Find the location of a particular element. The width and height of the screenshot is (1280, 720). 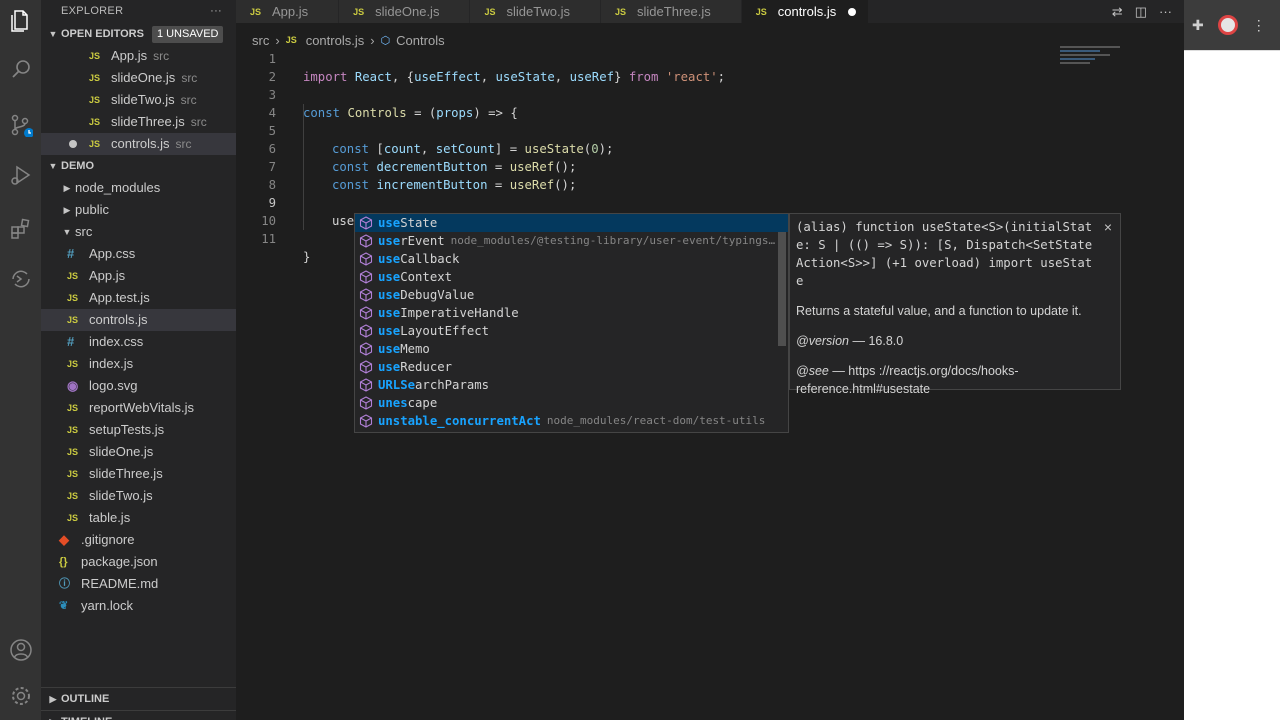

suggest-item: use Reducer is located at coordinates (571, 367).